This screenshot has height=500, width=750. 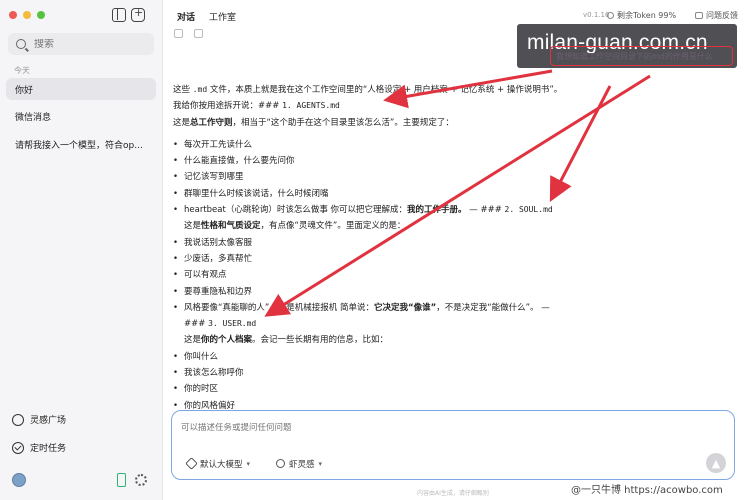 I want to click on plaza-button: 灵感广场, so click(x=39, y=419).